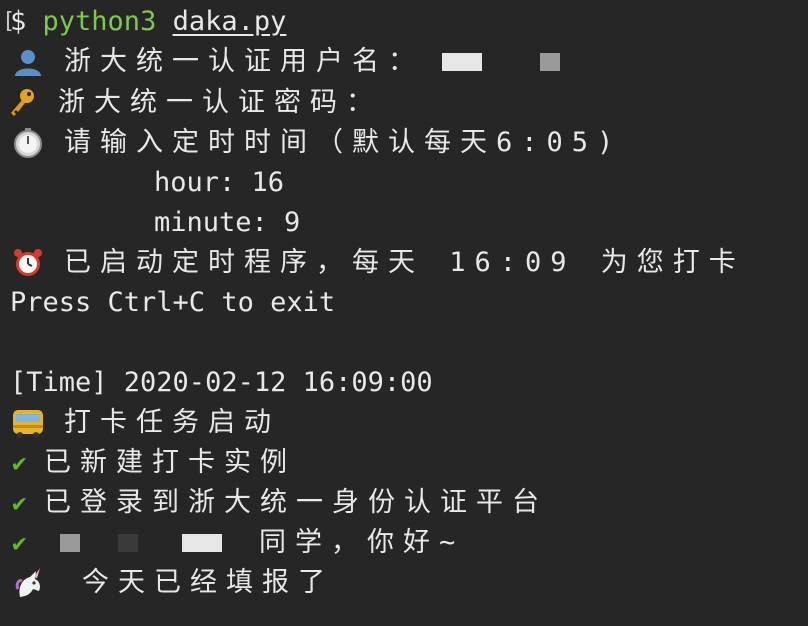 This screenshot has width=808, height=626. Describe the element at coordinates (172, 422) in the screenshot. I see `task-start-message: 打卡任务启动` at that location.